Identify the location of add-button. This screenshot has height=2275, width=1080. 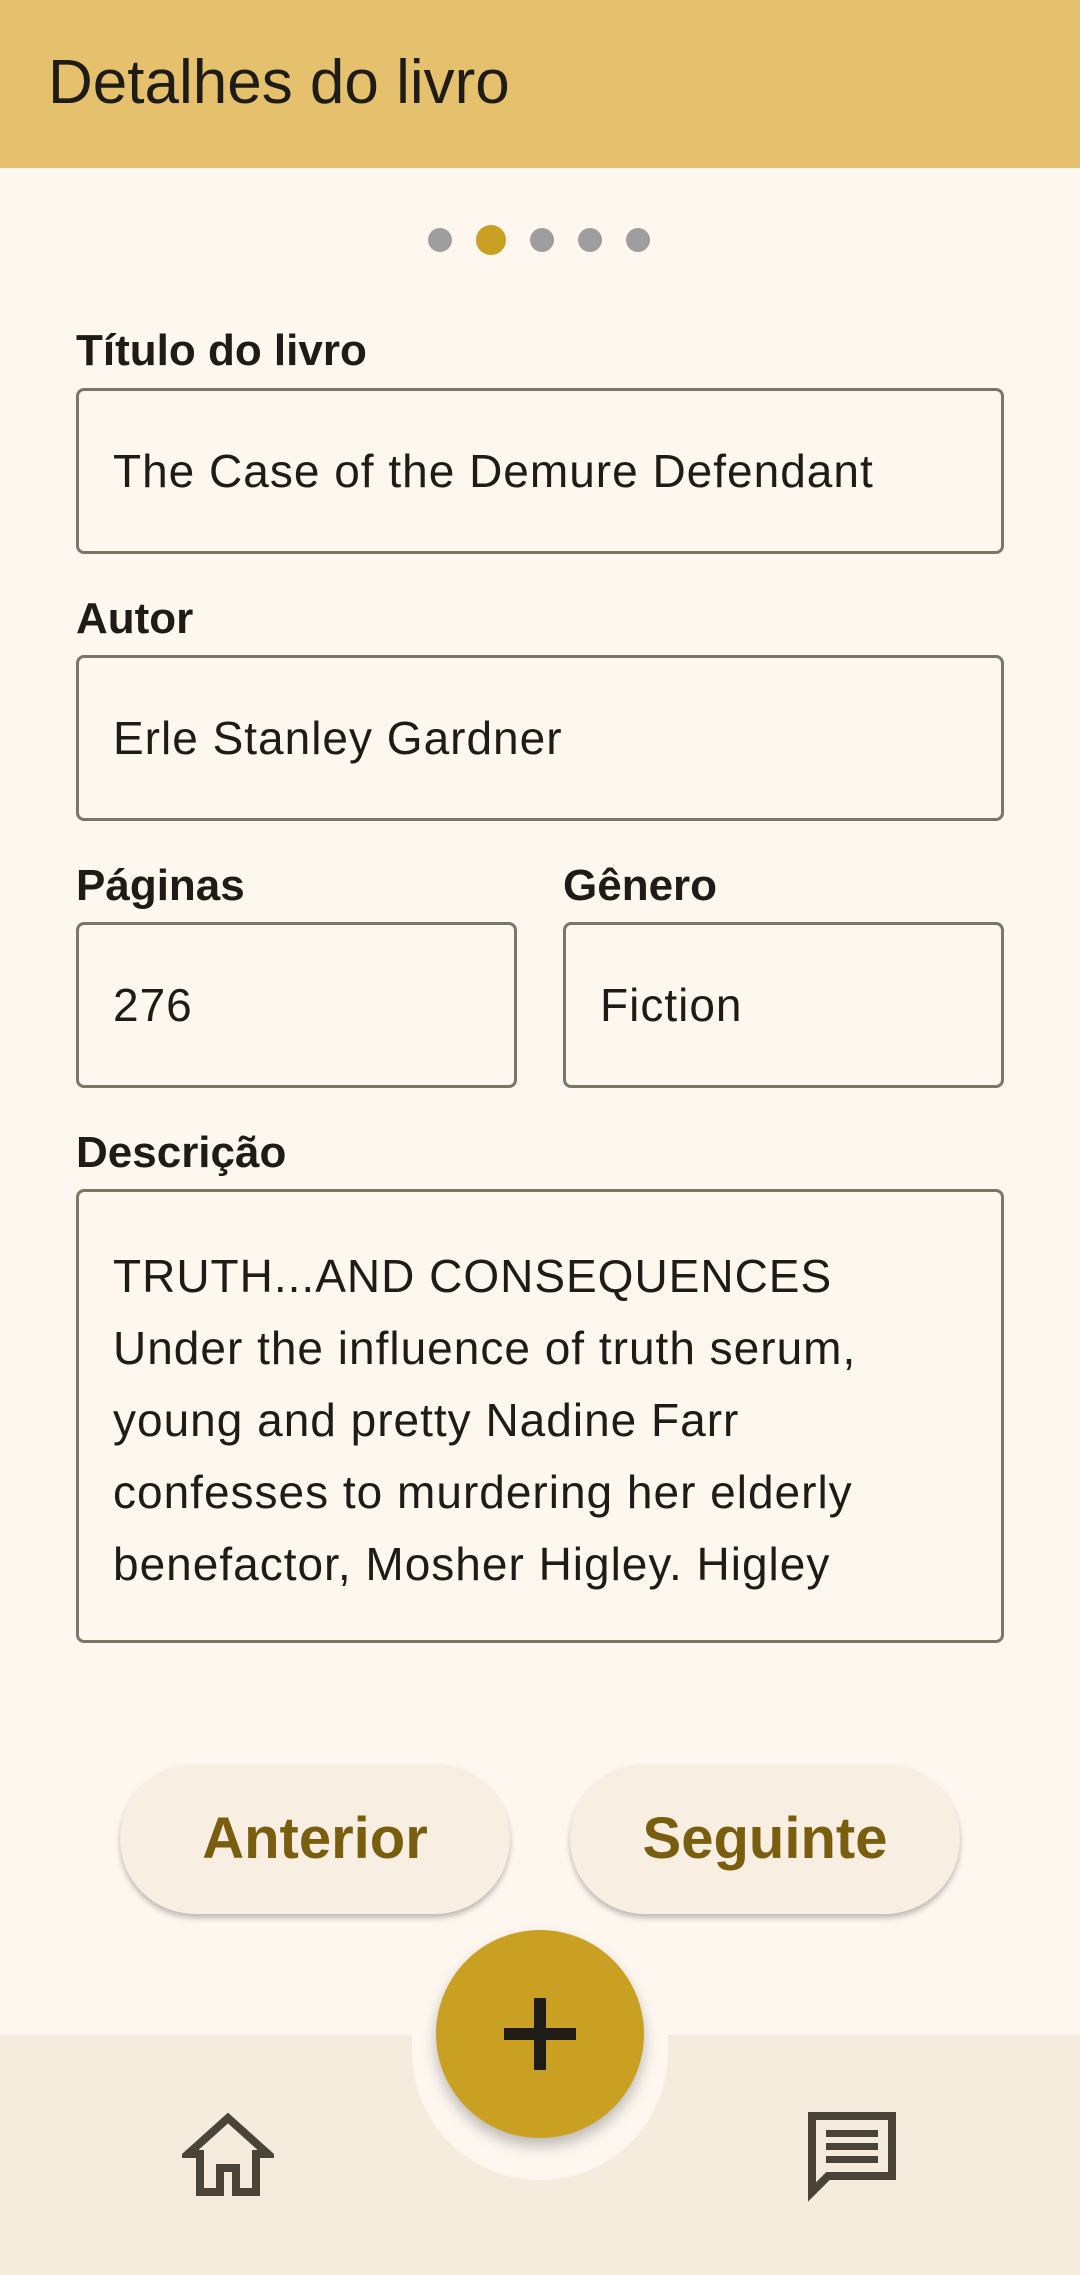
(540, 2034).